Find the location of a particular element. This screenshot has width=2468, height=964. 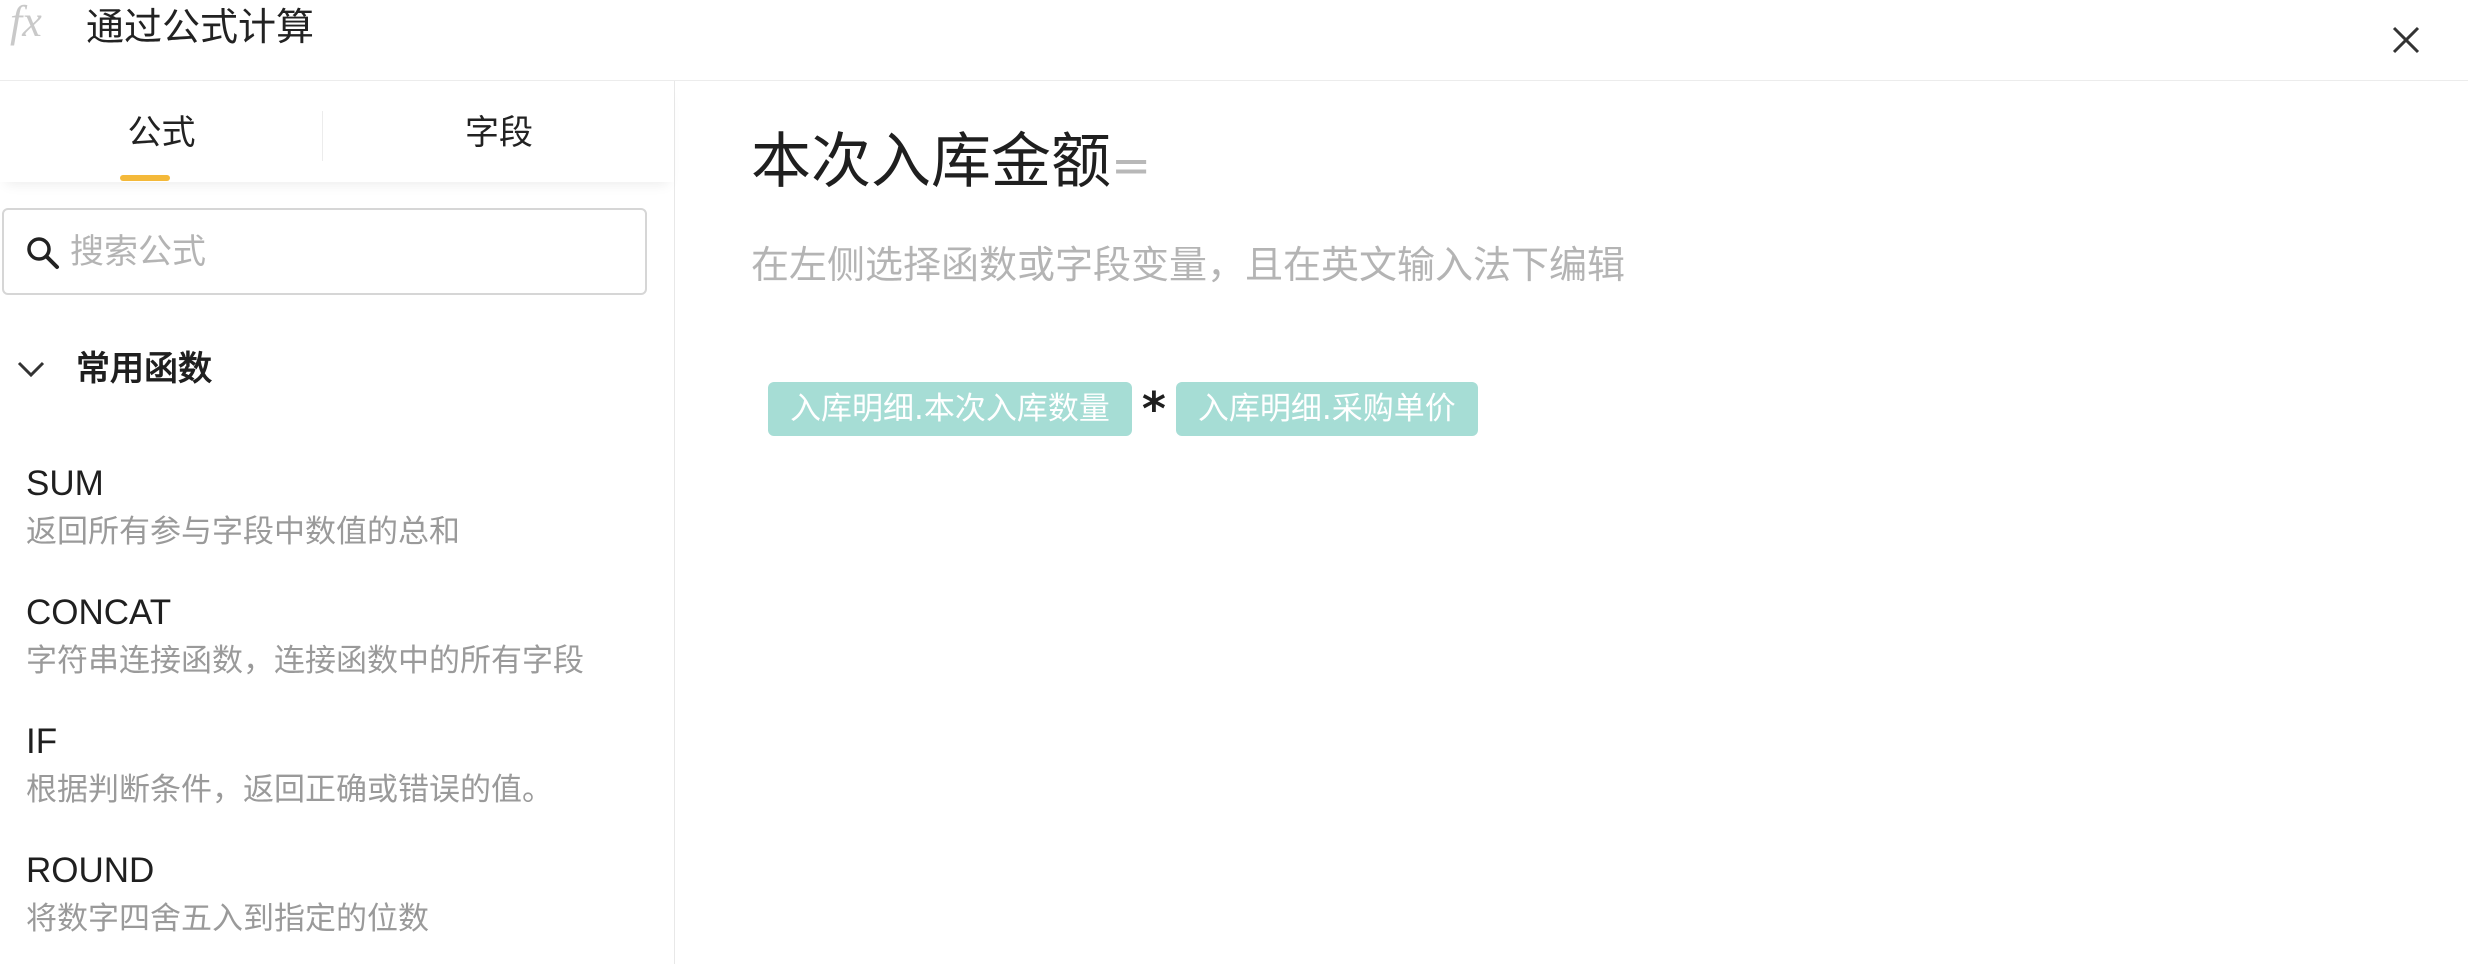

formula-expression: 入库明细.本次入库数量 * 入库明细.采购单价 is located at coordinates (1123, 409).